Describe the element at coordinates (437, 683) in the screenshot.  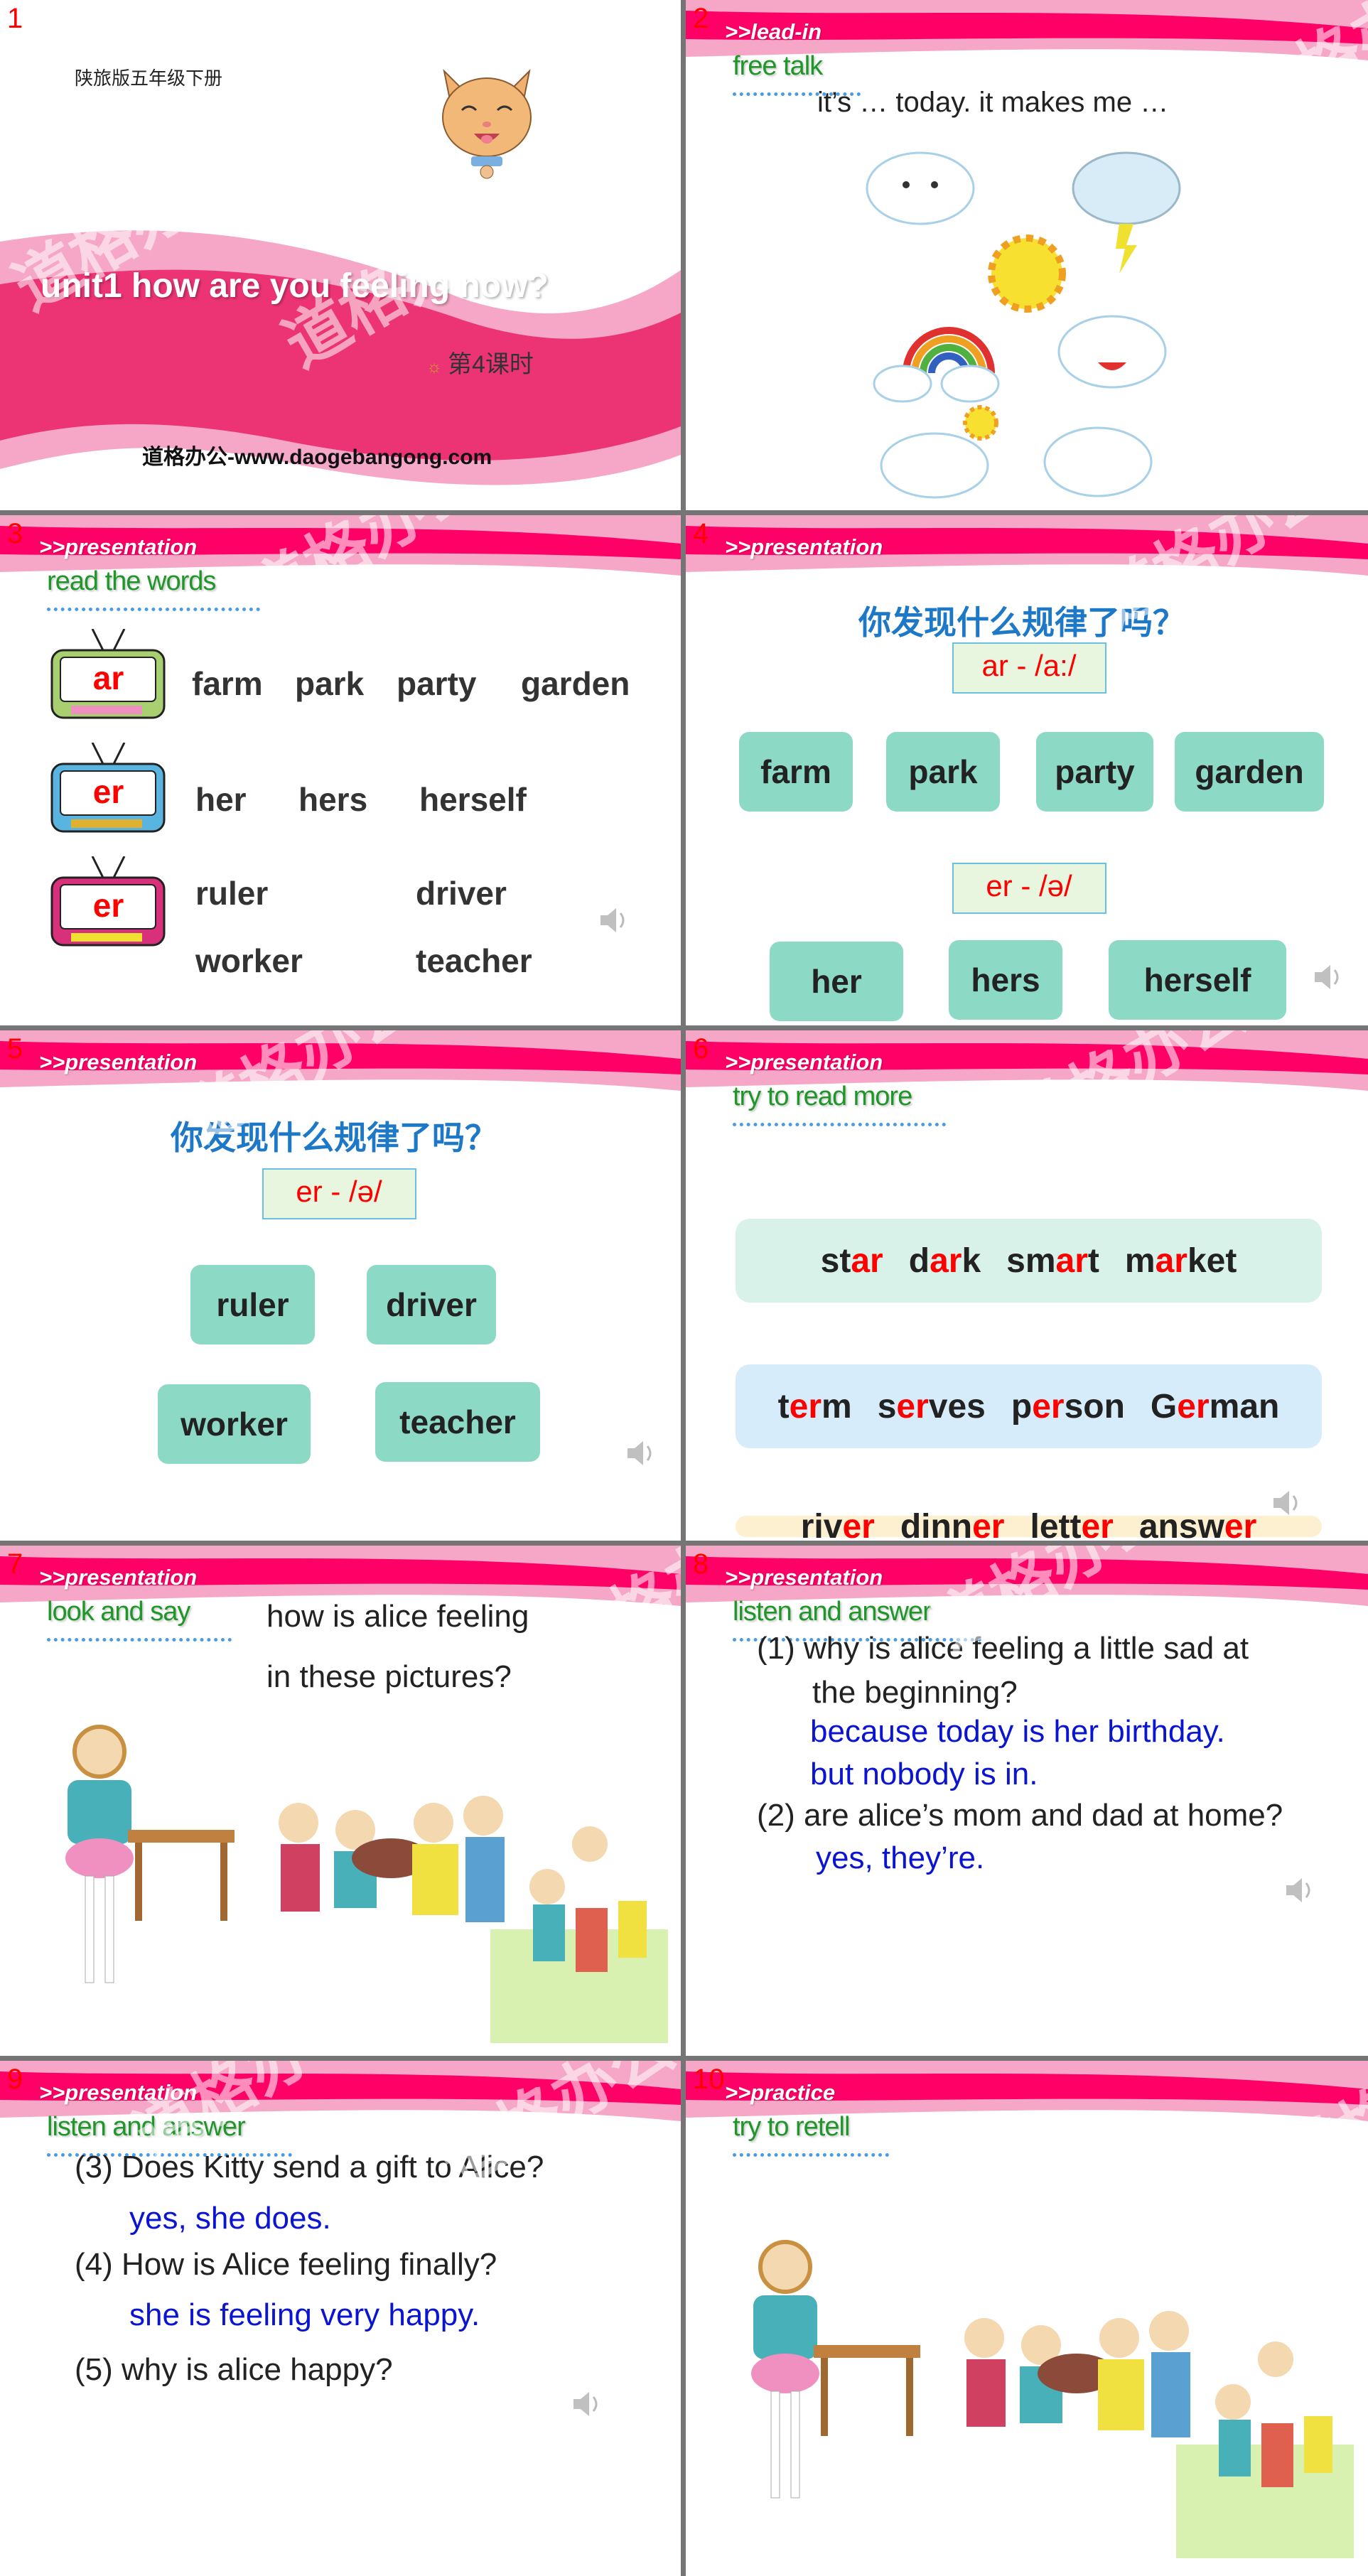
I see `word: party` at that location.